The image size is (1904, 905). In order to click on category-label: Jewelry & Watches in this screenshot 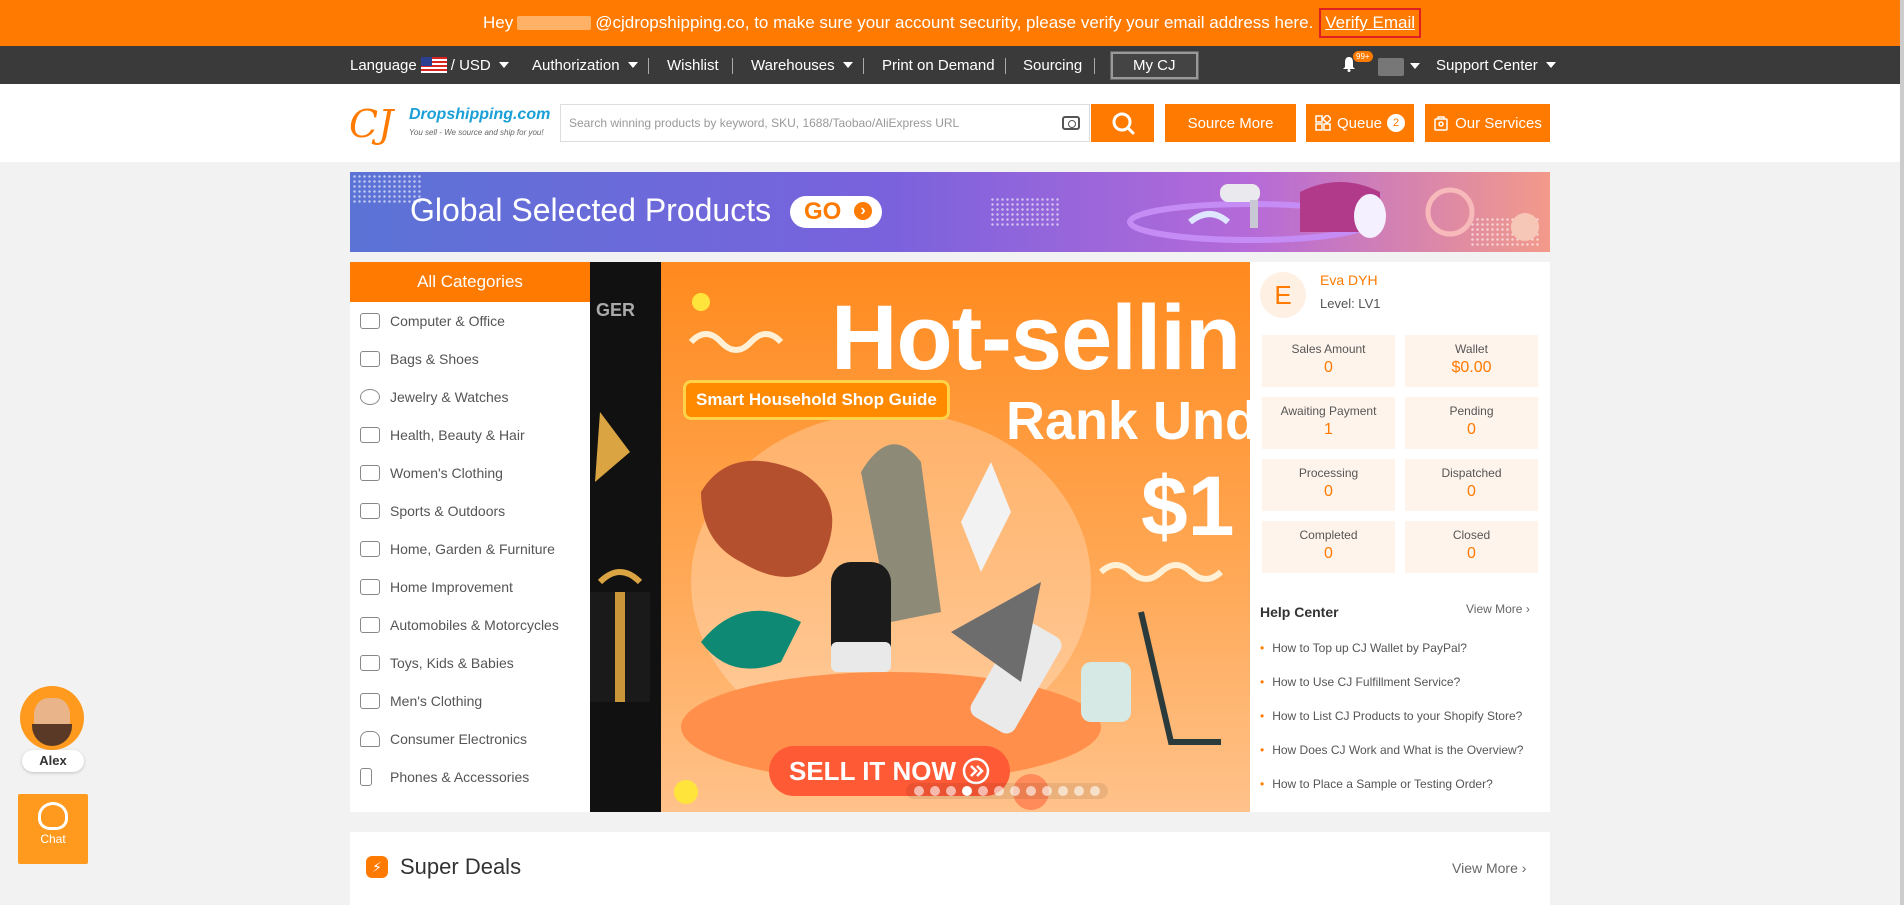, I will do `click(449, 397)`.